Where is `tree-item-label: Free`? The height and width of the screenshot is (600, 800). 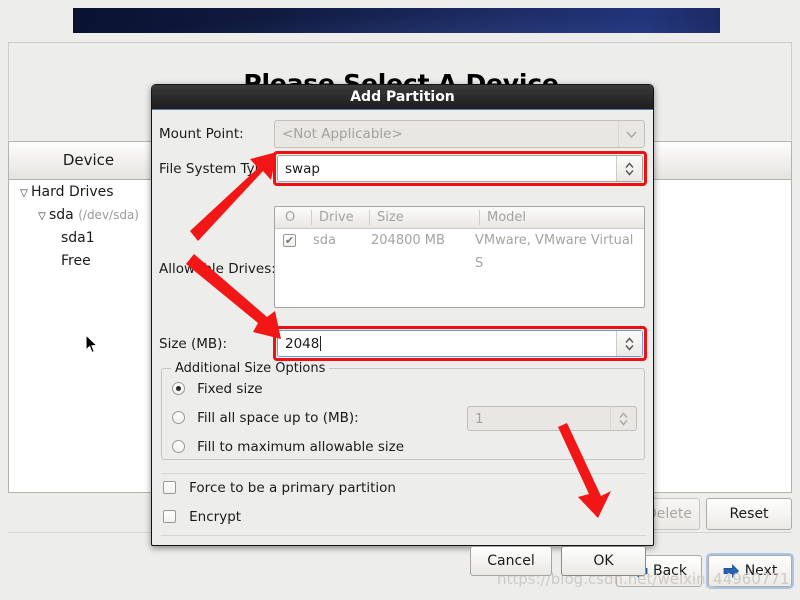
tree-item-label: Free is located at coordinates (76, 261).